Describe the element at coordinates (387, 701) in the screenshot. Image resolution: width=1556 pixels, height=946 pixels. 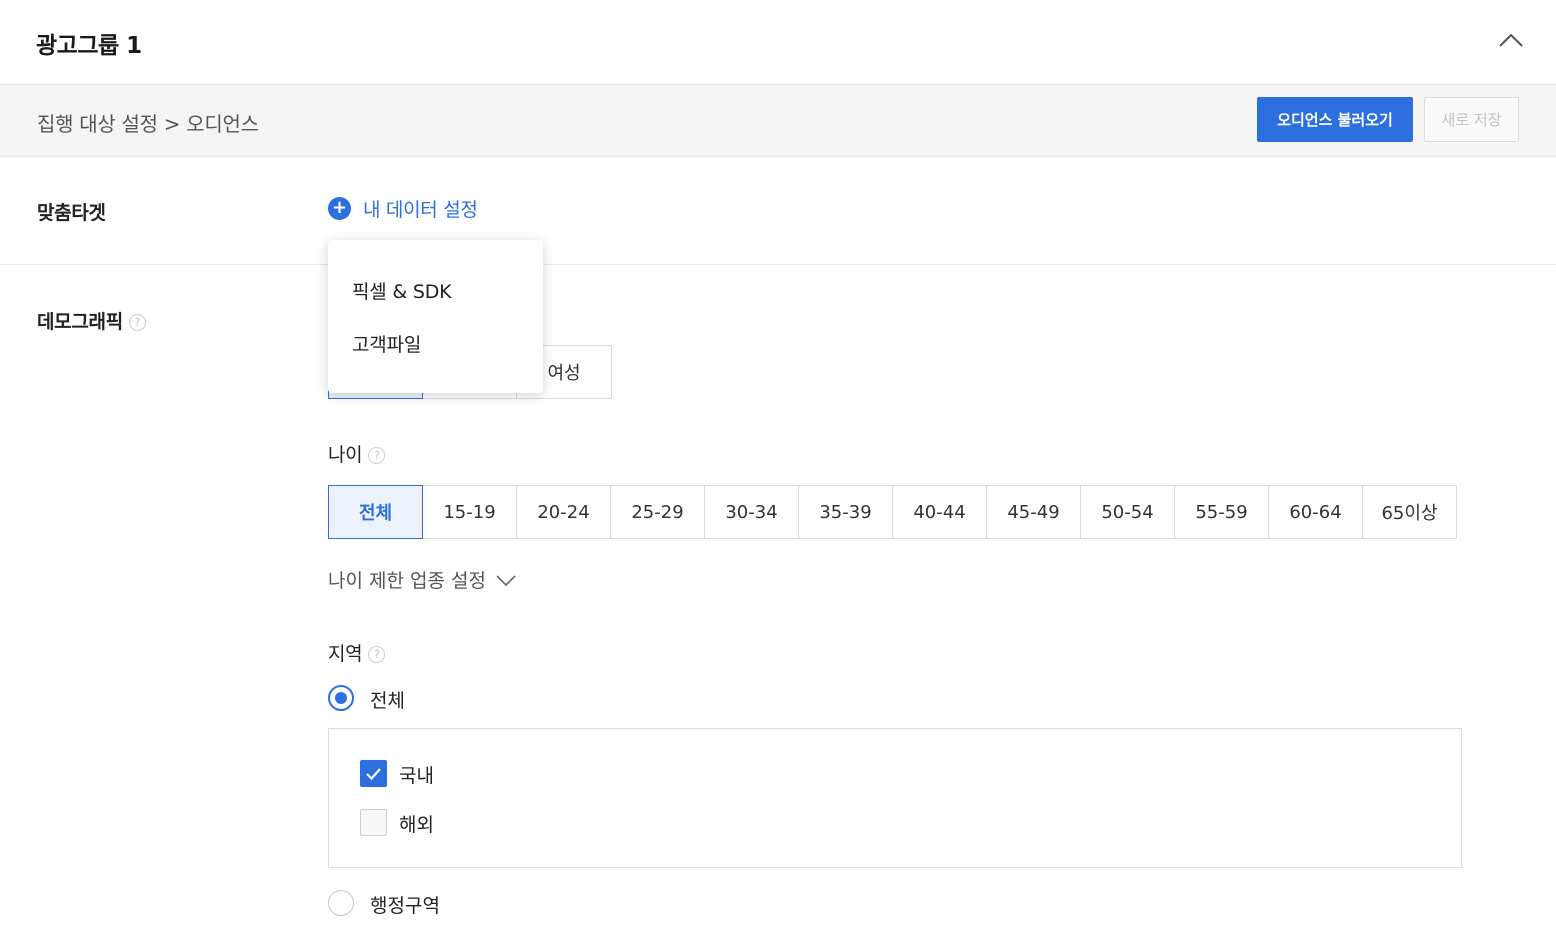
I see `region-radio-all-label: 전체` at that location.